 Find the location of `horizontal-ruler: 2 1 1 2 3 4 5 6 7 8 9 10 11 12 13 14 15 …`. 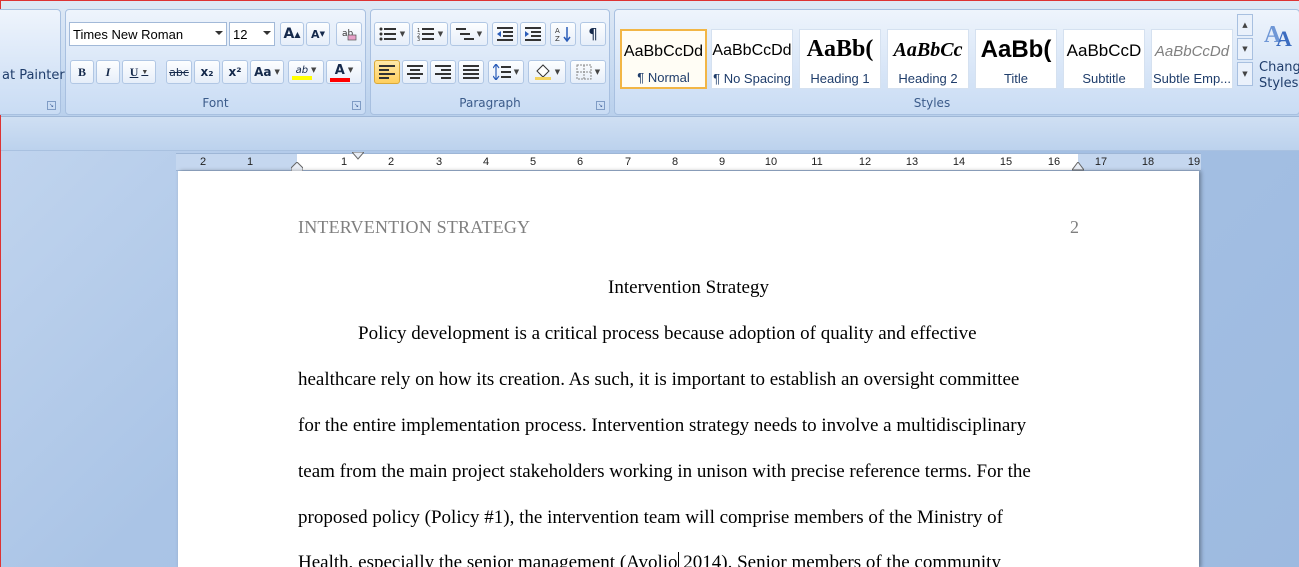

horizontal-ruler: 2 1 1 2 3 4 5 6 7 8 9 10 11 12 13 14 15 … is located at coordinates (688, 163).